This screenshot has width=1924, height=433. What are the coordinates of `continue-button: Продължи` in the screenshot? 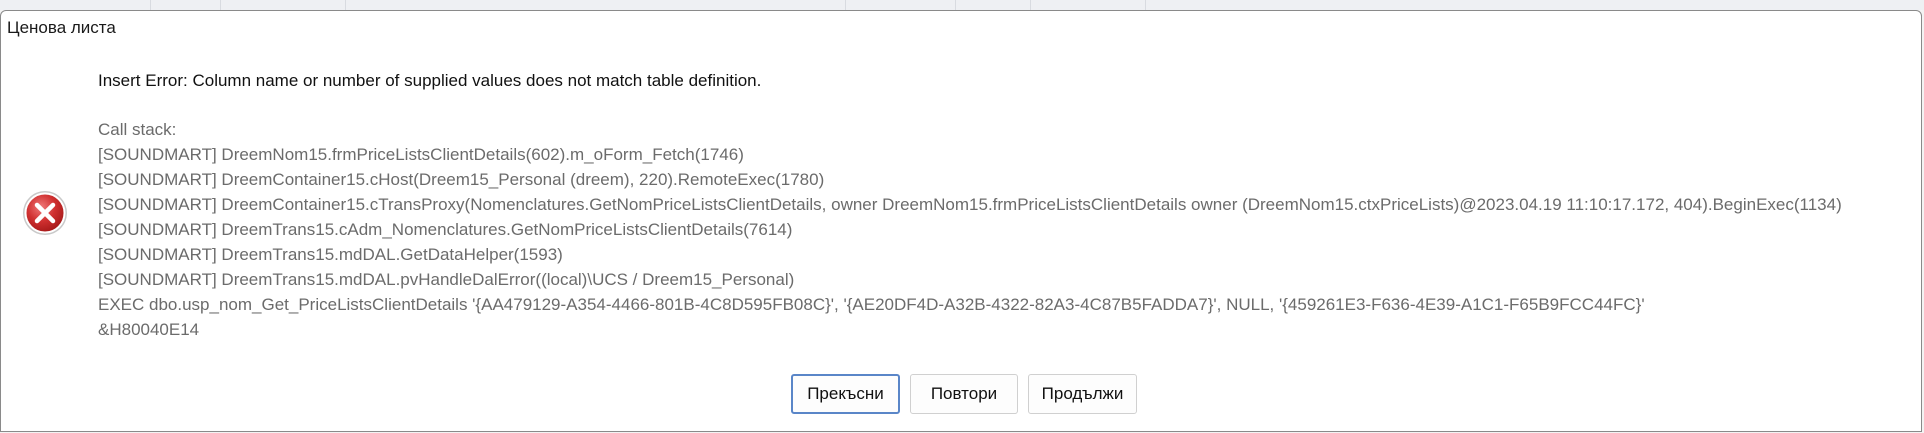 It's located at (1082, 394).